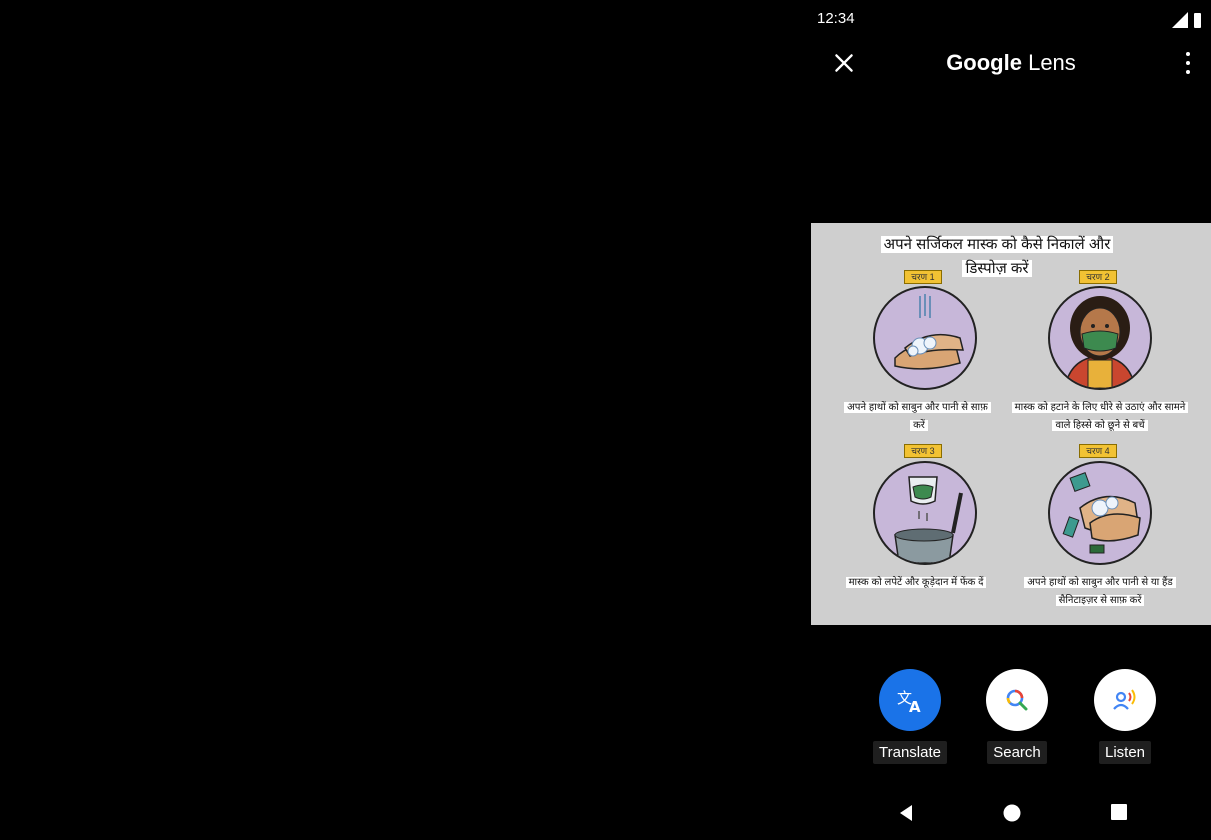  I want to click on step-tag: चरण 1, so click(923, 277).